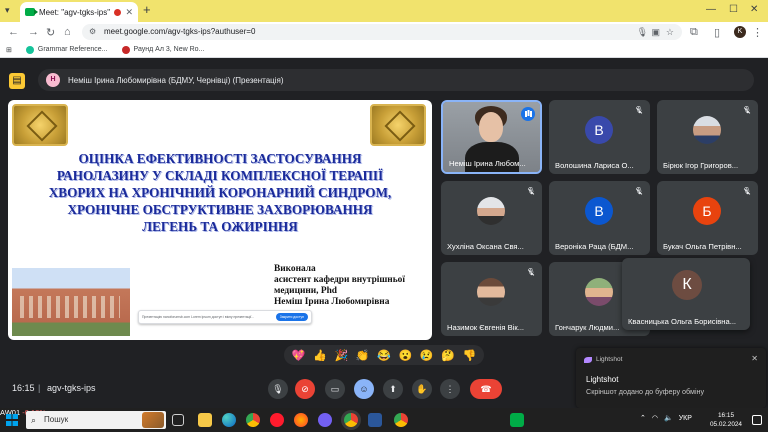  I want to click on participant-avatar: В, so click(599, 211).